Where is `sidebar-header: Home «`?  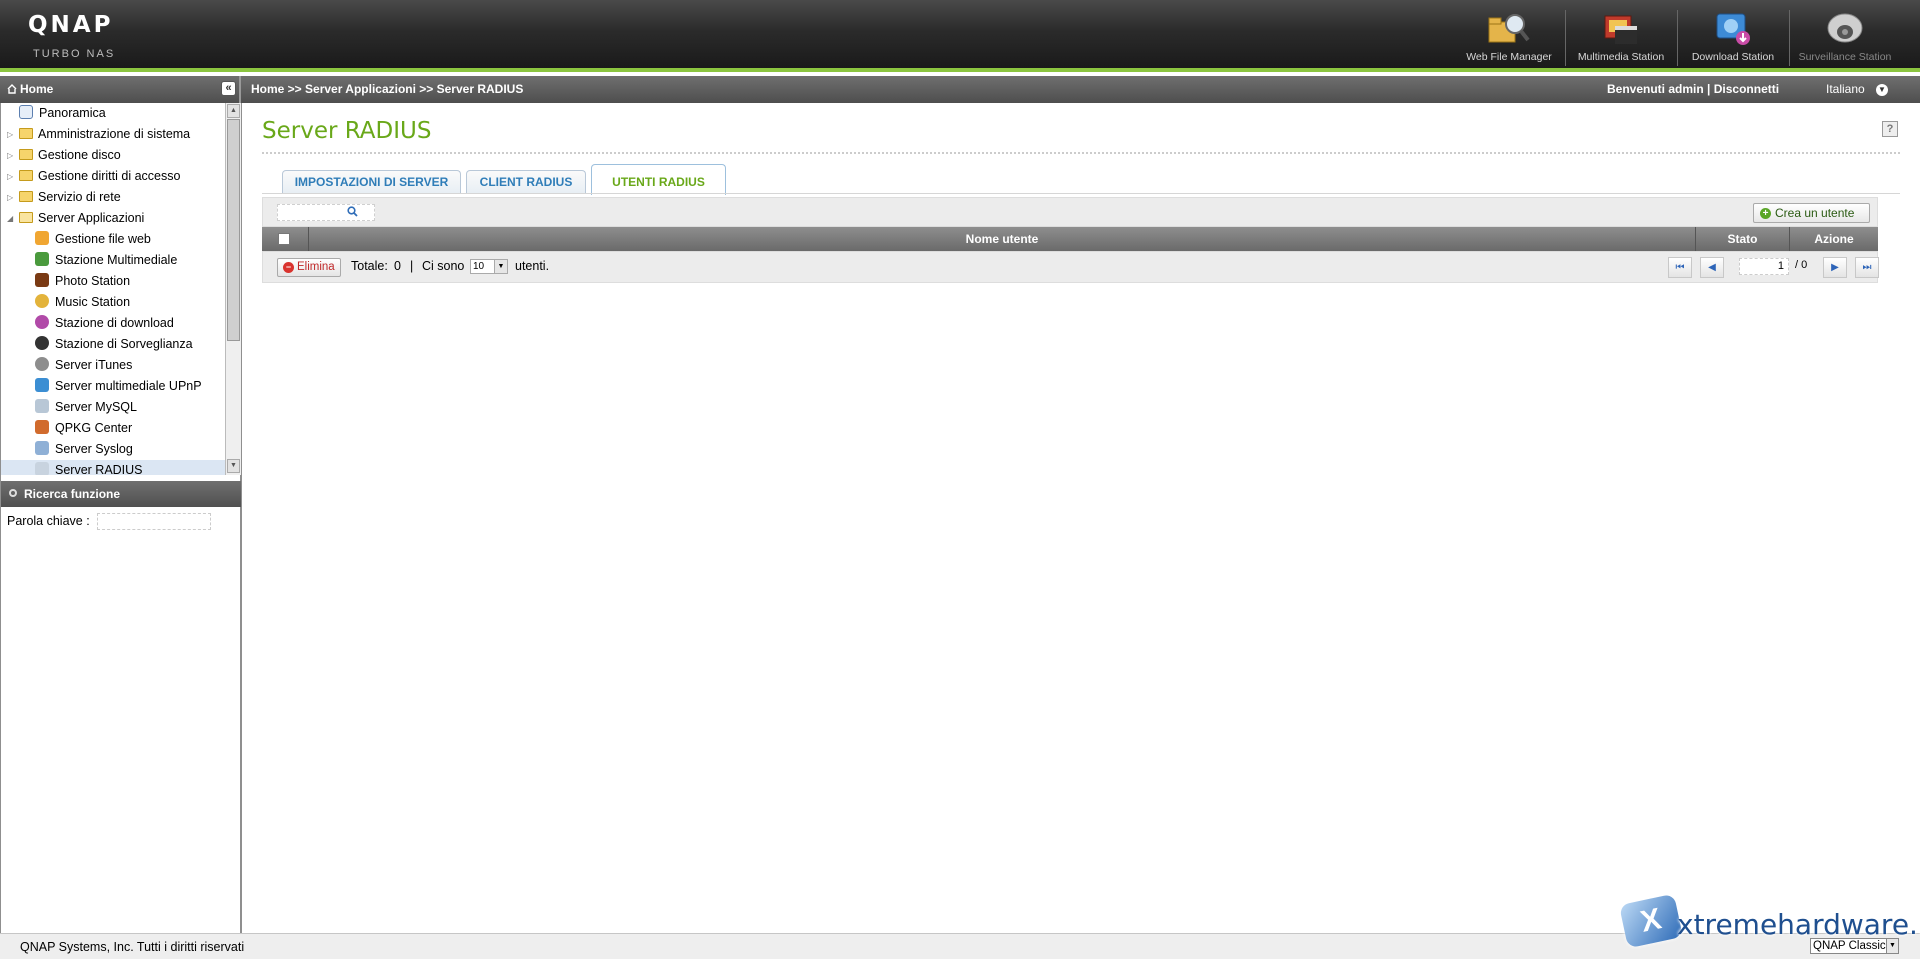 sidebar-header: Home « is located at coordinates (120, 89).